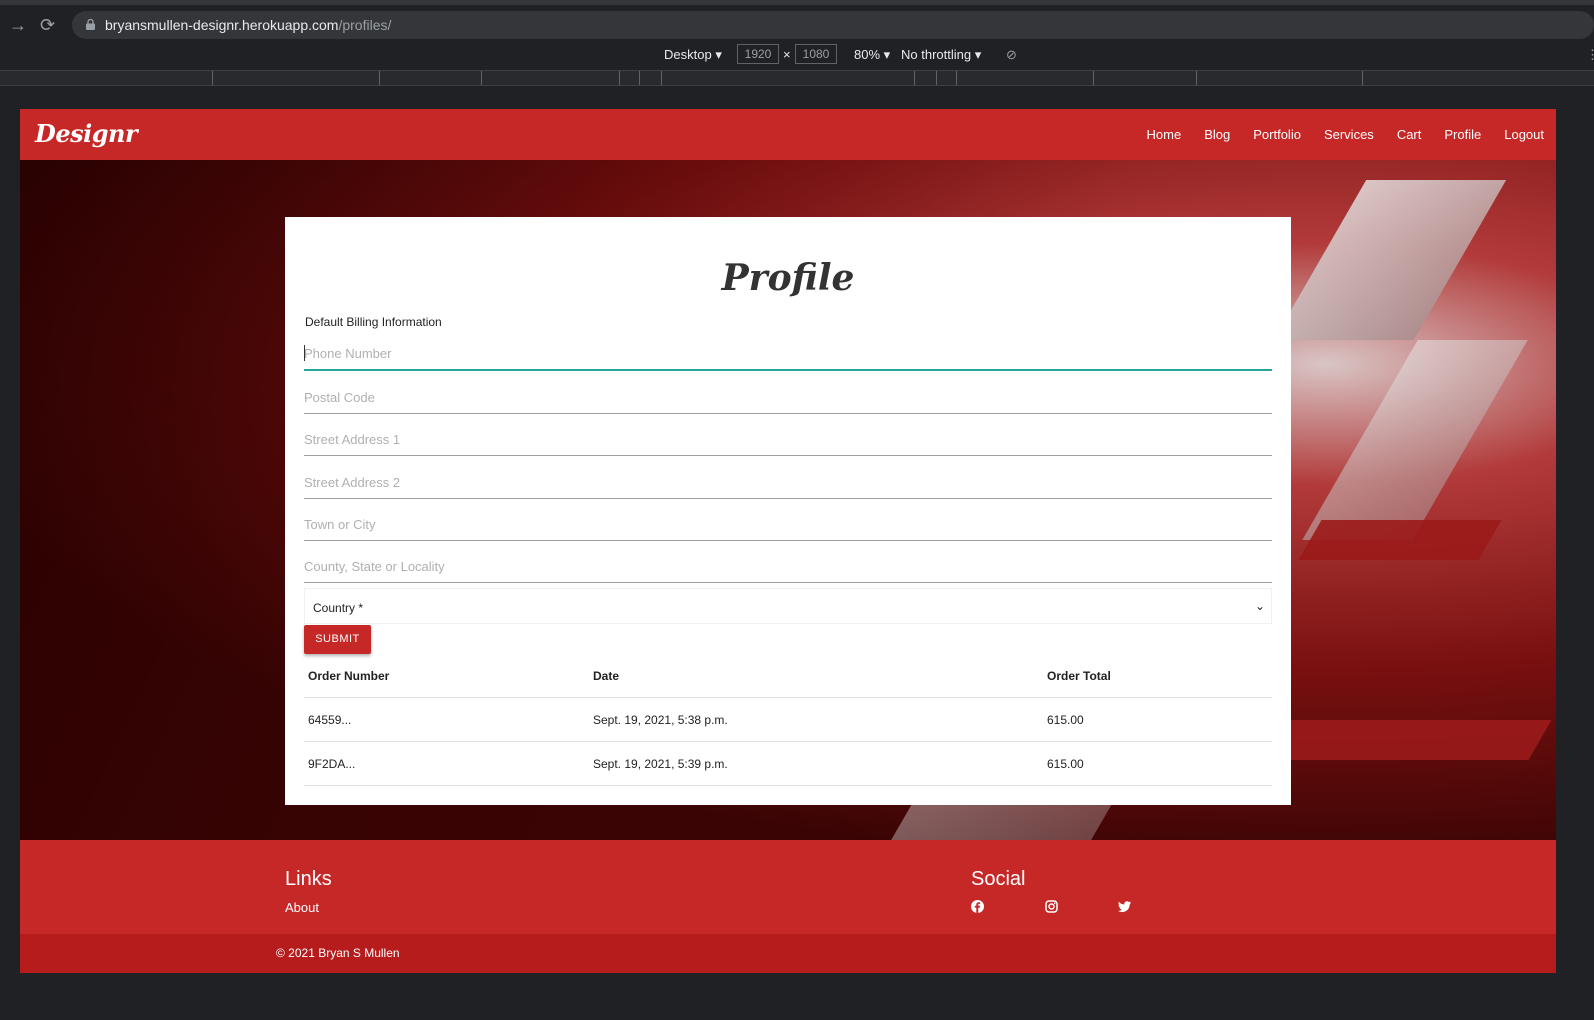  Describe the element at coordinates (1164, 134) in the screenshot. I see `nav-home: Home` at that location.